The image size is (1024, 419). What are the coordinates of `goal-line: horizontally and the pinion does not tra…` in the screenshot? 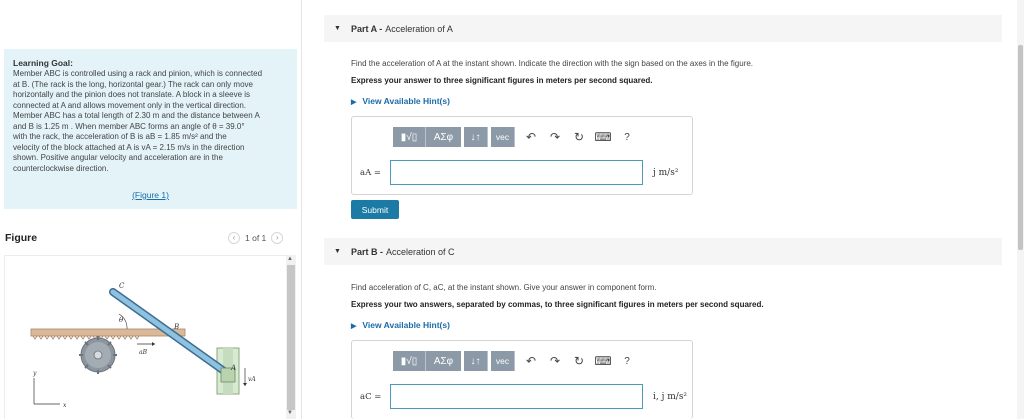 It's located at (132, 94).